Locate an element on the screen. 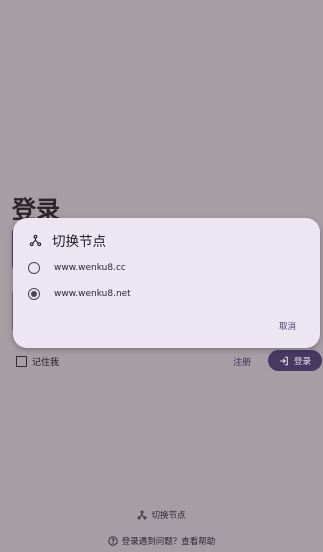 The image size is (323, 552). help-link: 登录遇到问题？查看帮助 is located at coordinates (161, 541).